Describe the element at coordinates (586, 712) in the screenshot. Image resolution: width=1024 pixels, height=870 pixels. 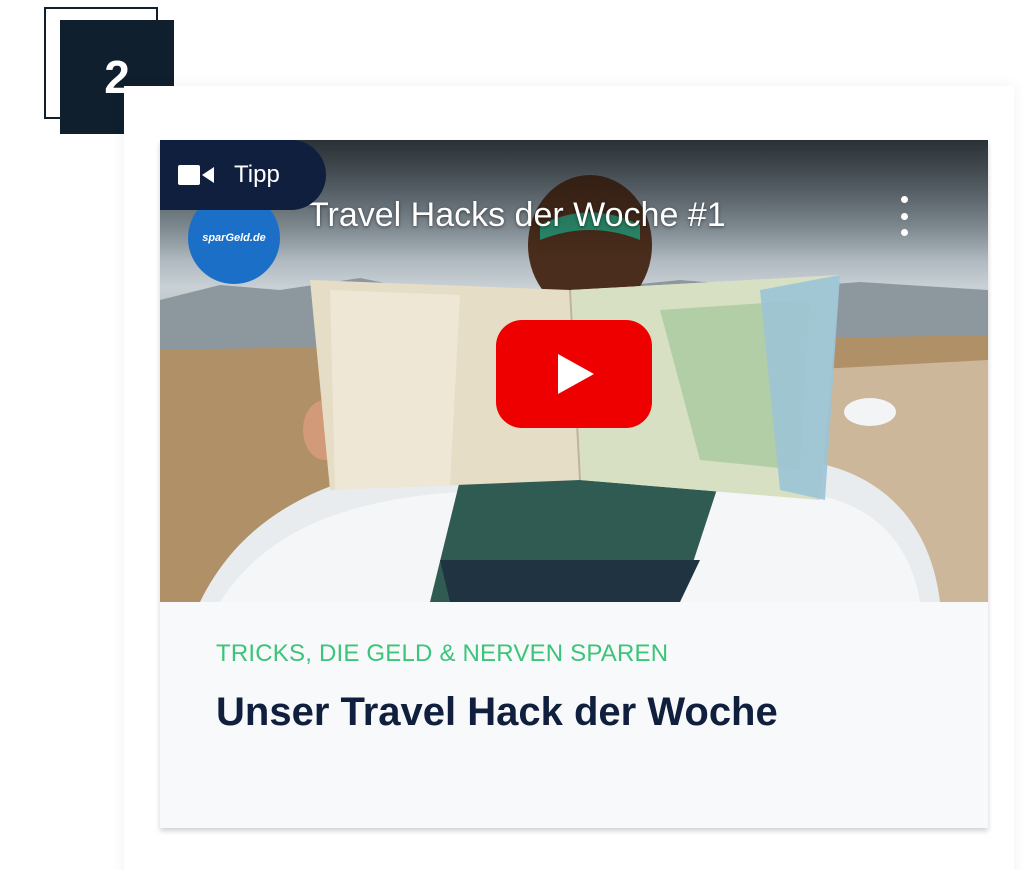
I see `card-headline: Unser Travel Hack der Woche` at that location.